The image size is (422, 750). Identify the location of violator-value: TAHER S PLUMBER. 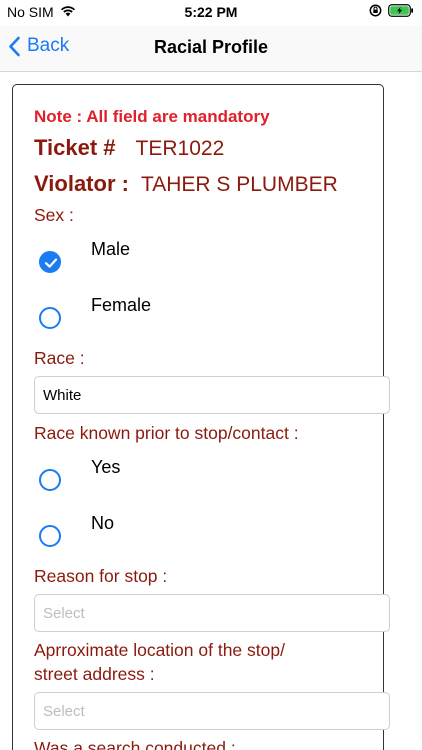
(239, 184).